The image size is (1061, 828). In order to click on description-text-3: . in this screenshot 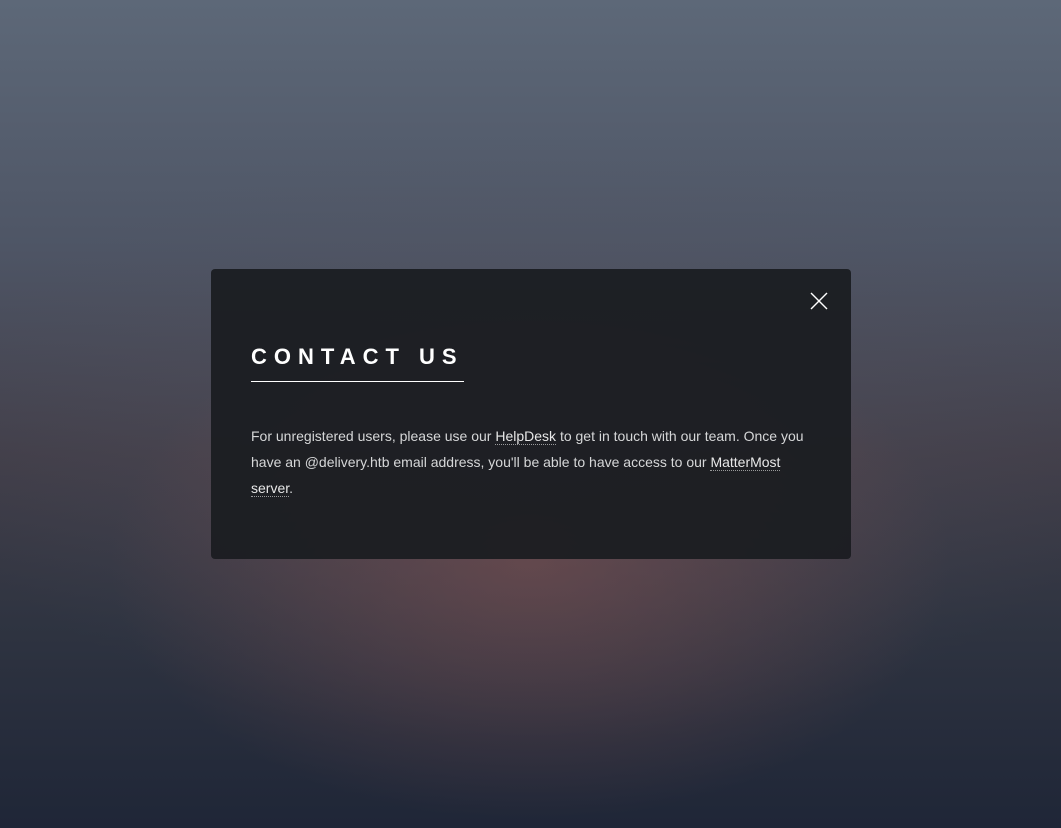, I will do `click(291, 488)`.